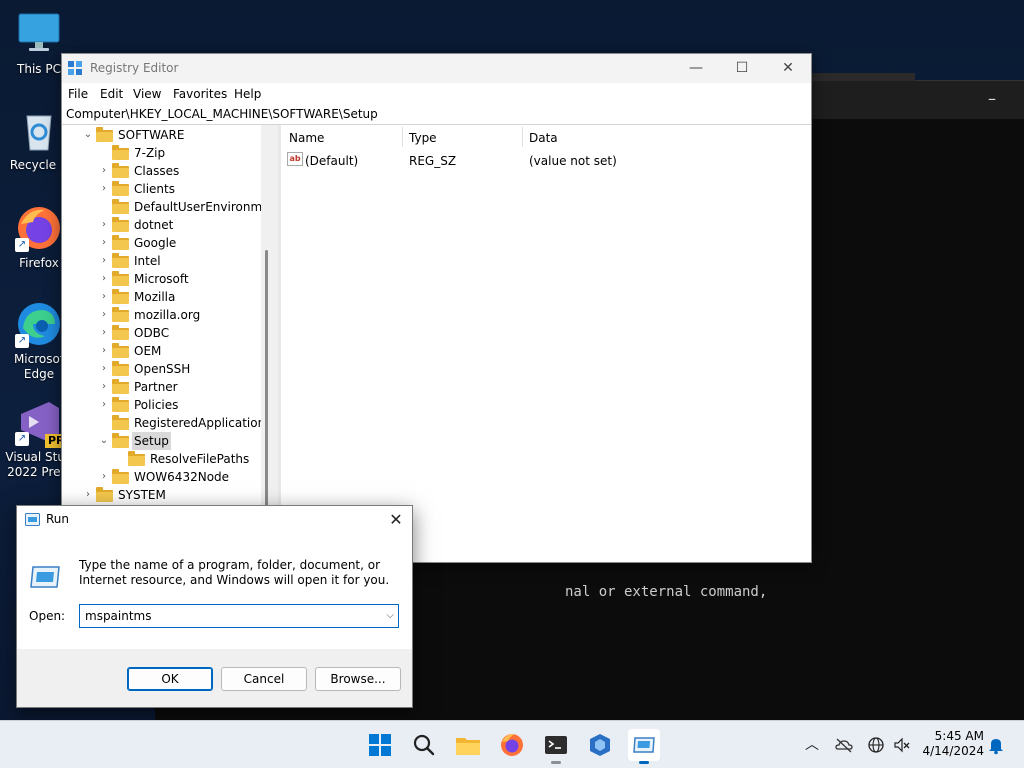  Describe the element at coordinates (436, 68) in the screenshot. I see `title-bar: Registry Editor — ☐ ✕` at that location.